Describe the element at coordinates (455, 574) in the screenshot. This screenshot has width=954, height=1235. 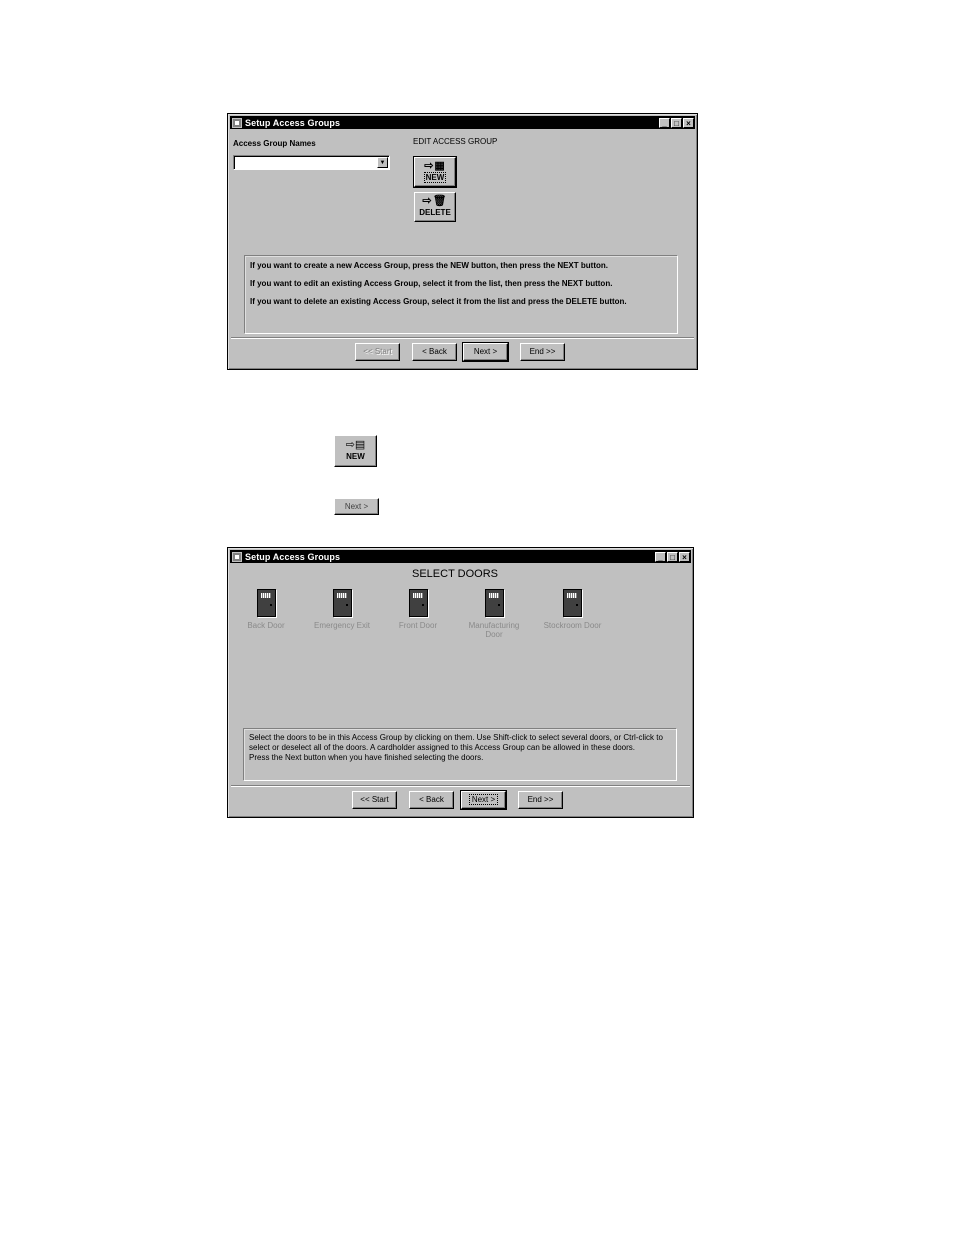
I see `select-doors-heading: SELECT DOORS` at that location.